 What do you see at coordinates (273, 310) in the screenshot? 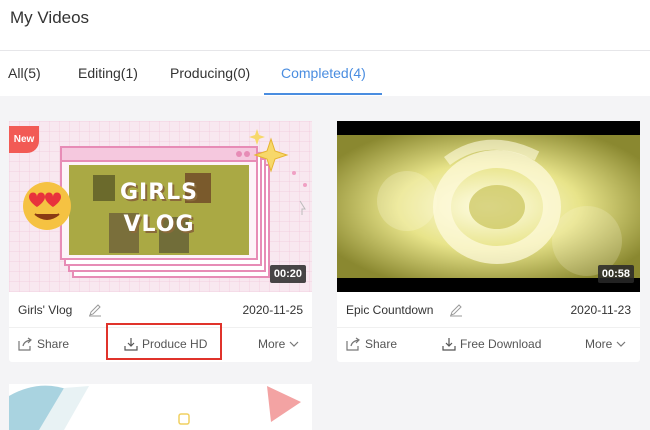
I see `video-date: 2020-11-25` at bounding box center [273, 310].